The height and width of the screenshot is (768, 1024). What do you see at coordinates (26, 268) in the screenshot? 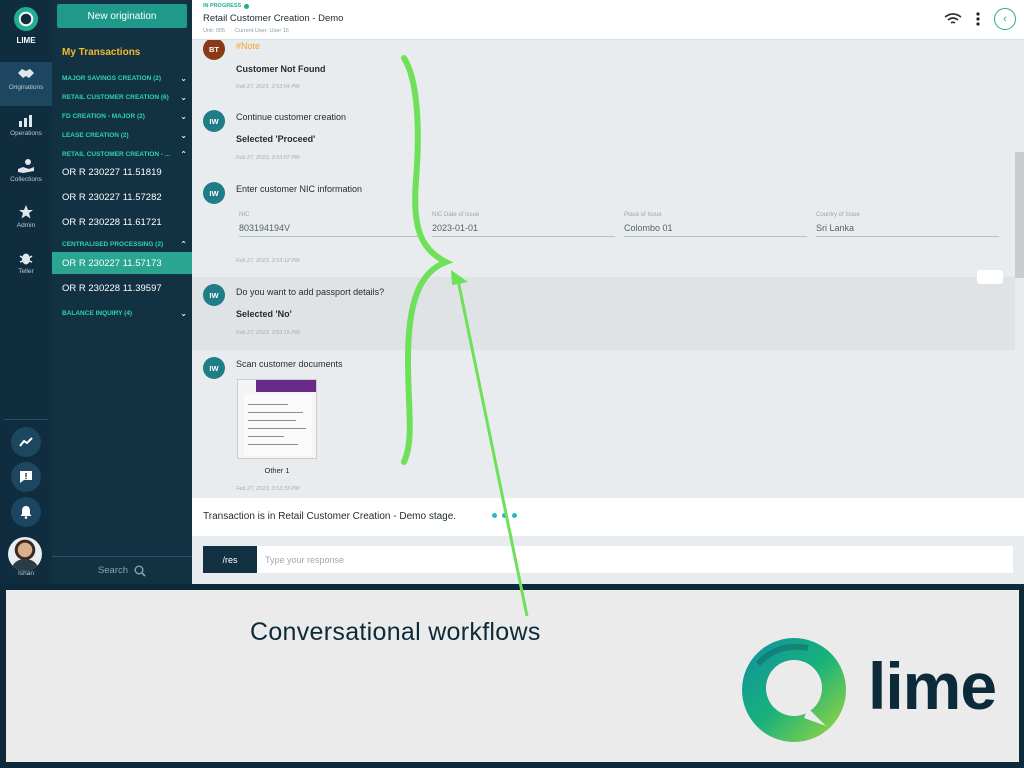
I see `rail-item-teller: Teller` at bounding box center [26, 268].